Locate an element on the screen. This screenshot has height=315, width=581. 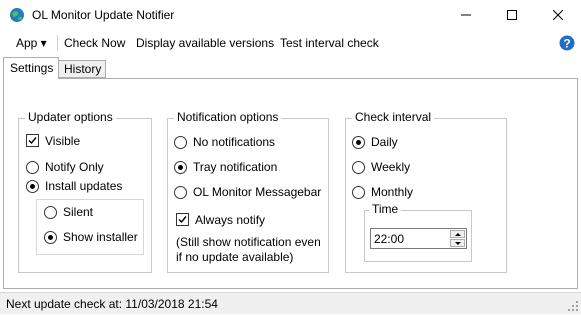
silent-label: Silent is located at coordinates (78, 212).